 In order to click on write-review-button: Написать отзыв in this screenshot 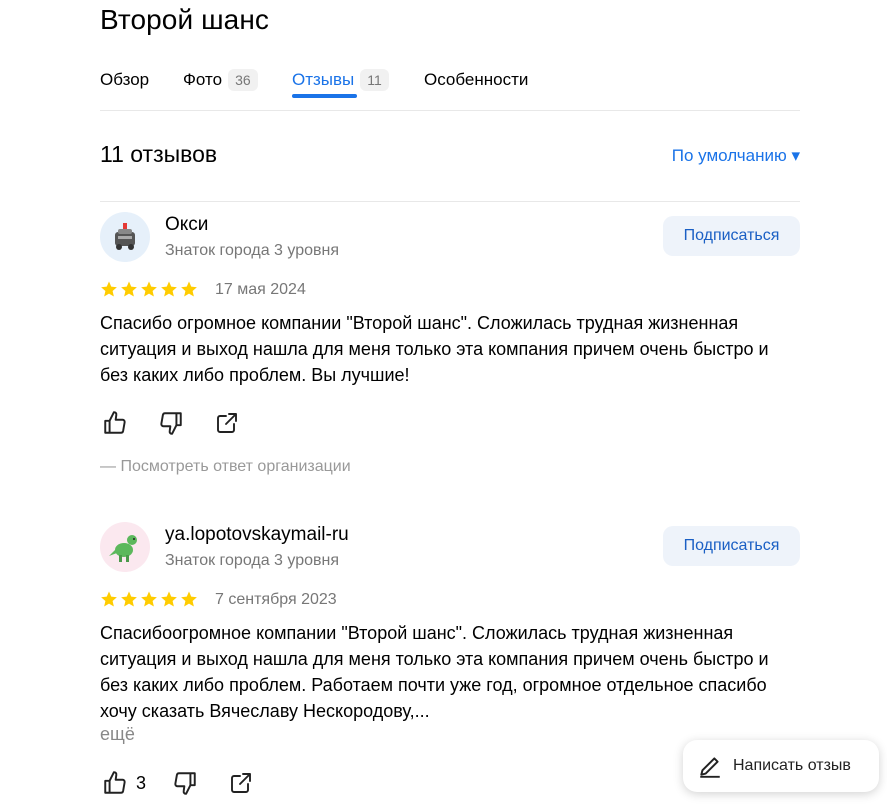, I will do `click(781, 766)`.